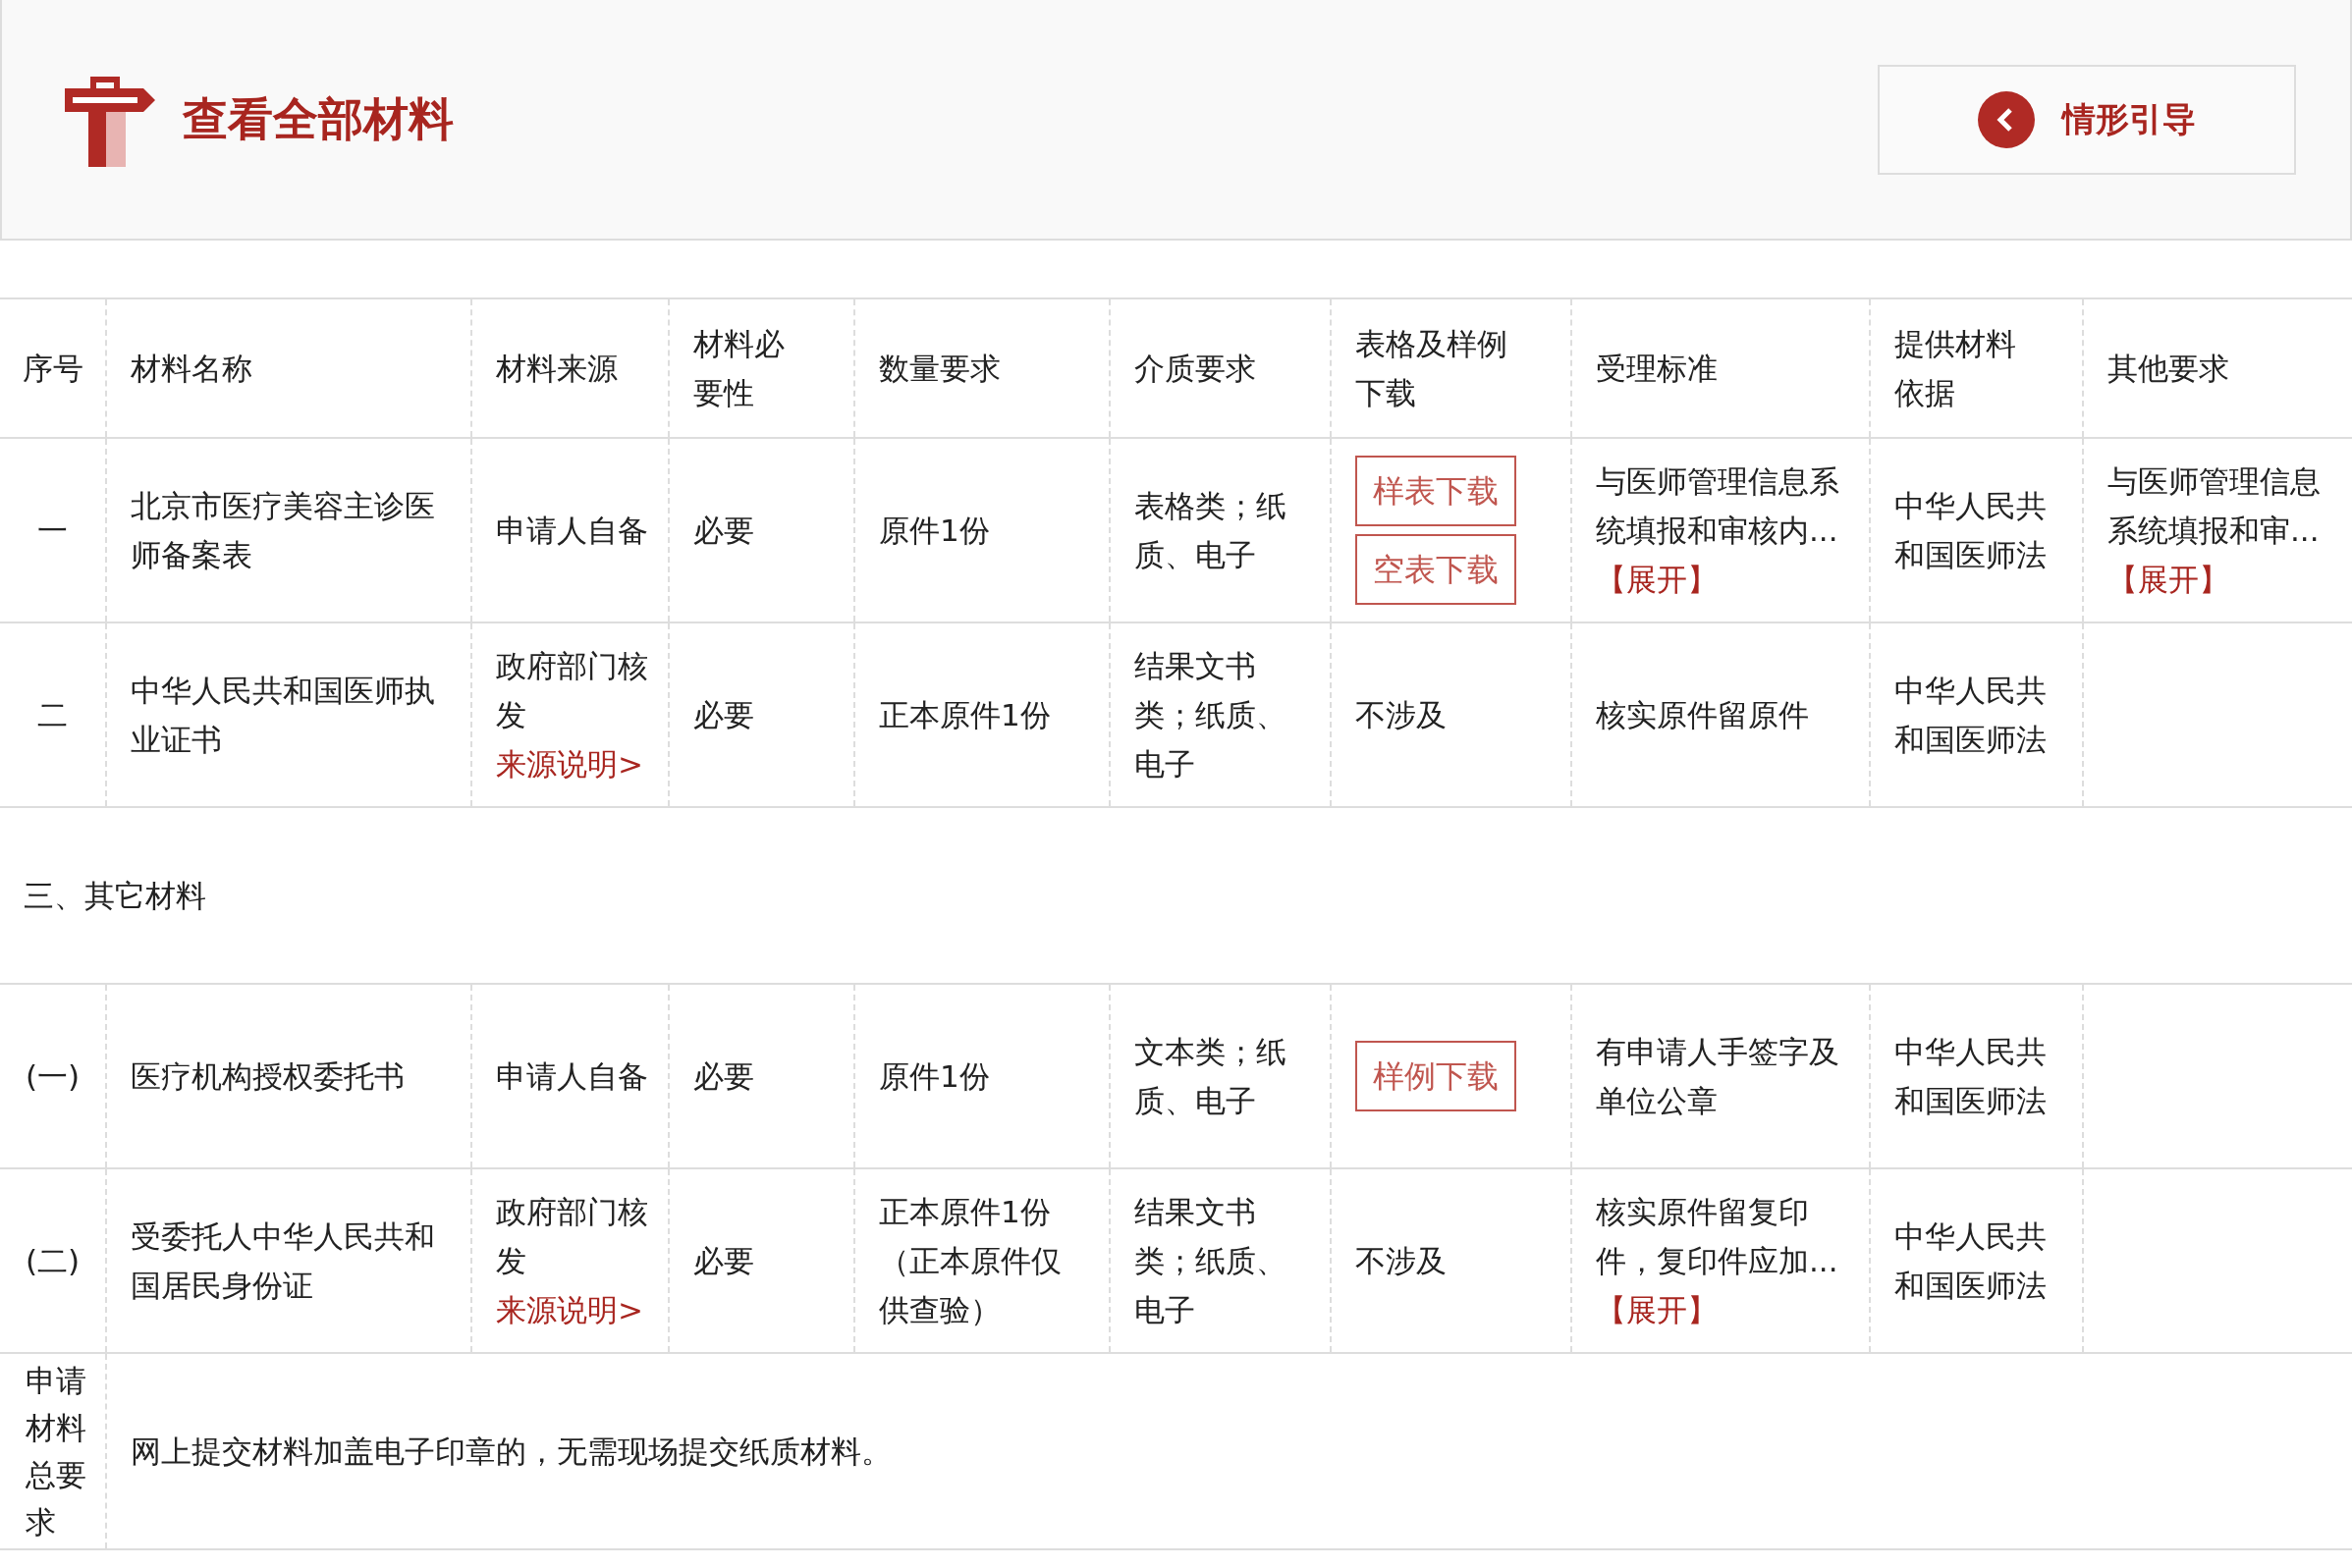 This screenshot has height=1568, width=2352. What do you see at coordinates (1718, 1076) in the screenshot?
I see `table-cell-text: 有申请人手签字及单位公章` at bounding box center [1718, 1076].